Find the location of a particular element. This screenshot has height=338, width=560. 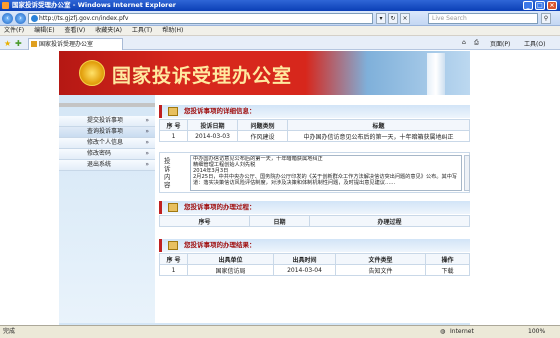

table-header-row: 序号 日期 办理过程 is located at coordinates (314, 221).